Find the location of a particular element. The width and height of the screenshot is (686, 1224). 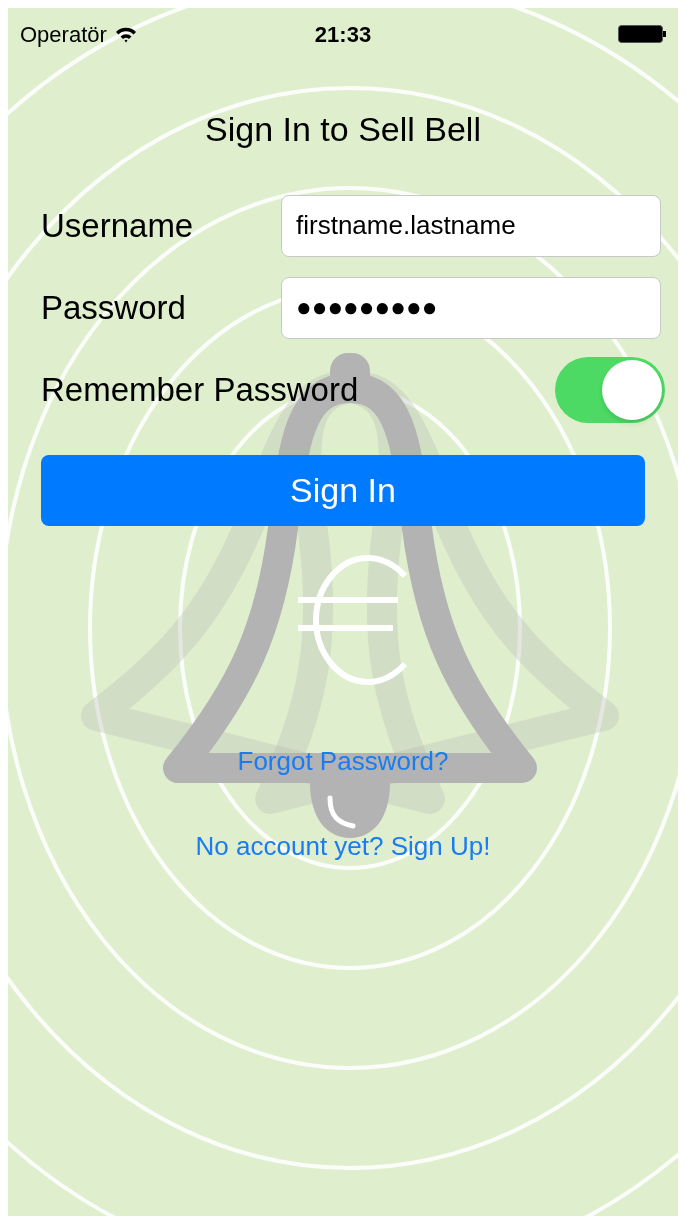

remember-toggle is located at coordinates (610, 389).